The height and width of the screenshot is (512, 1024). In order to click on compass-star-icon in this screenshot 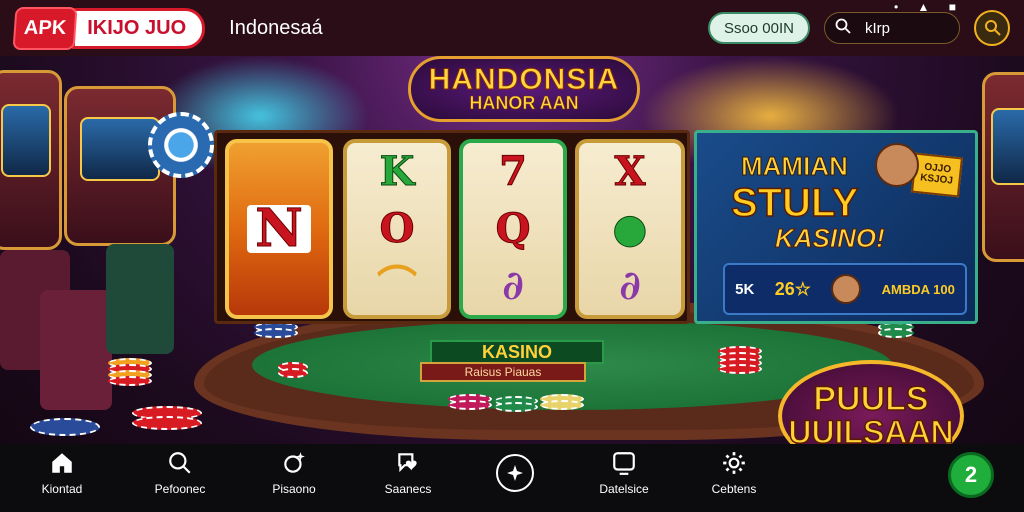, I will do `click(515, 473)`.